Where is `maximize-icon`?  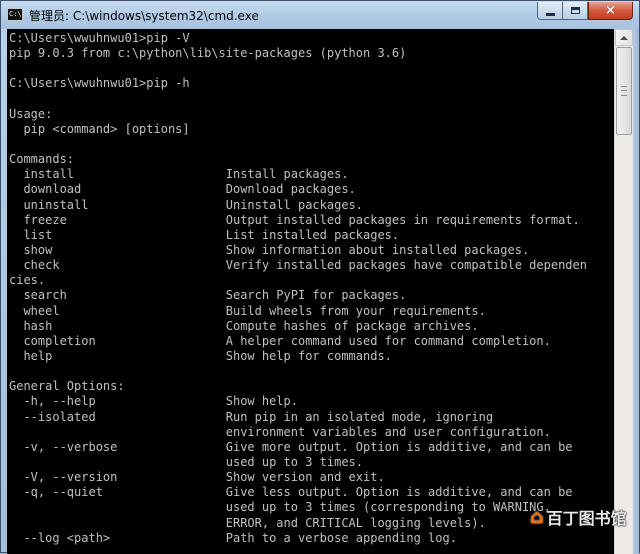
maximize-icon is located at coordinates (575, 10).